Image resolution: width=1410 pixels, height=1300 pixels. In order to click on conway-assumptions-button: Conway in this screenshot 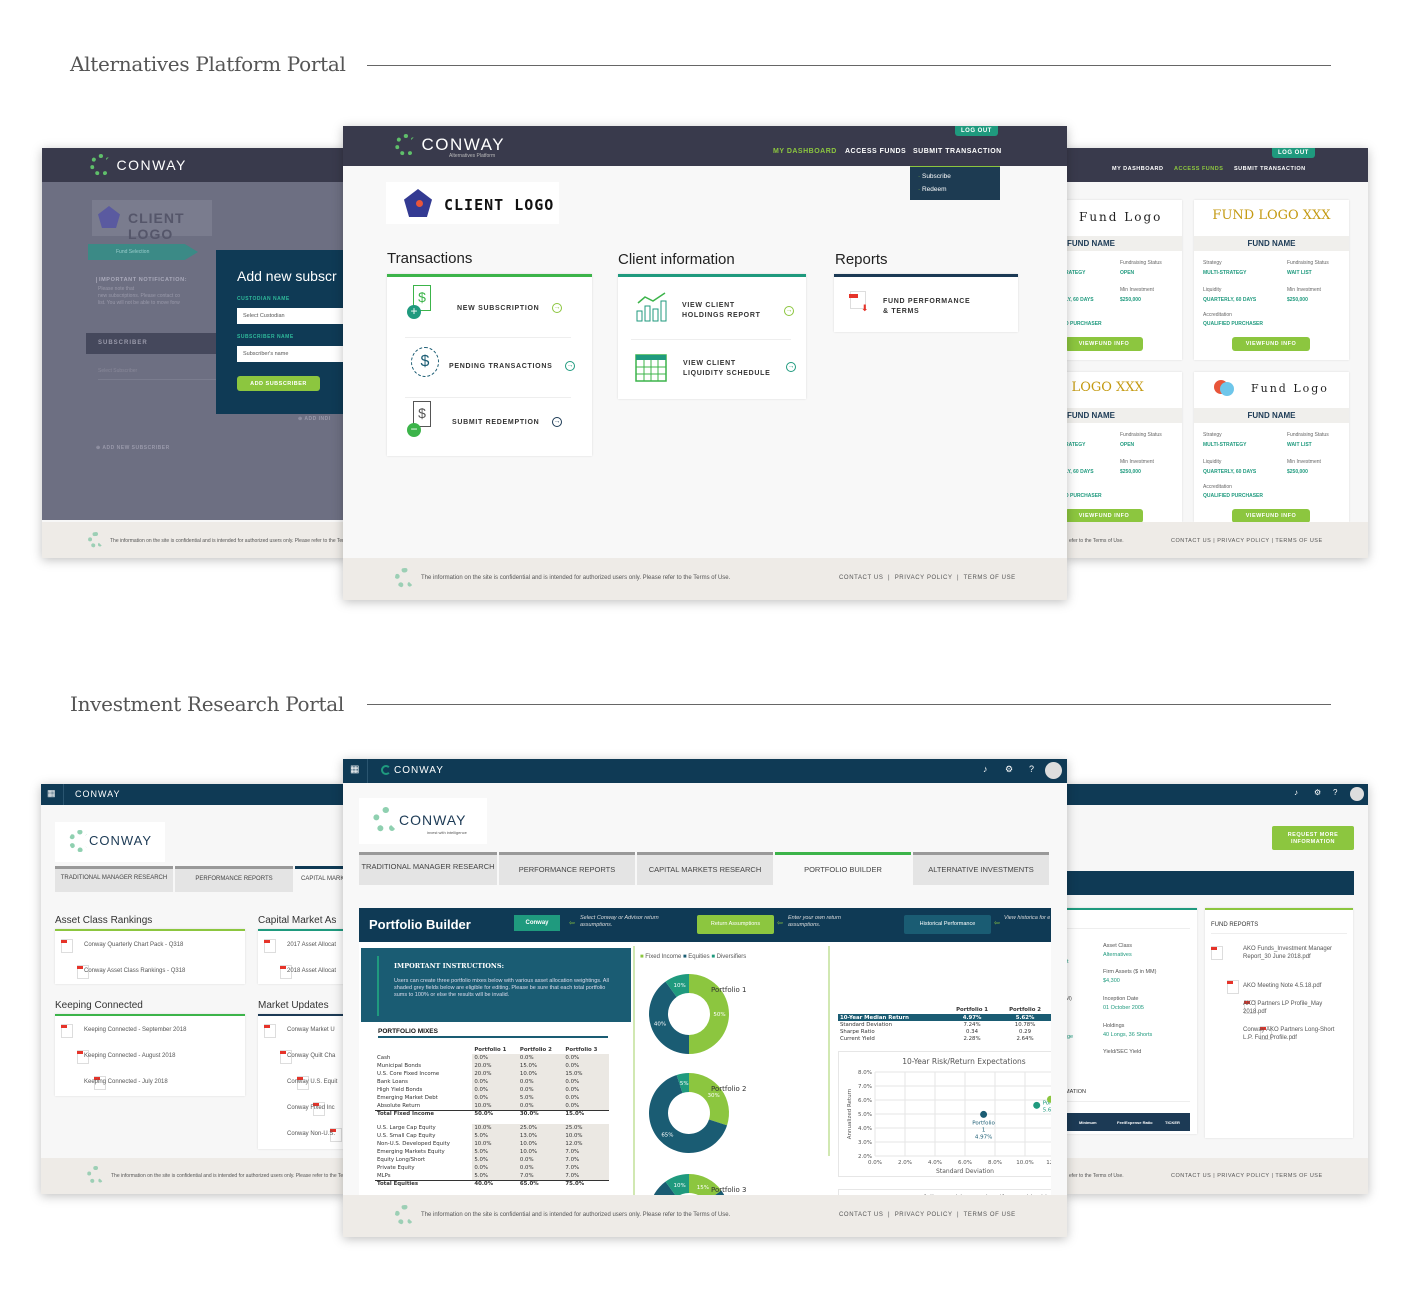, I will do `click(537, 923)`.